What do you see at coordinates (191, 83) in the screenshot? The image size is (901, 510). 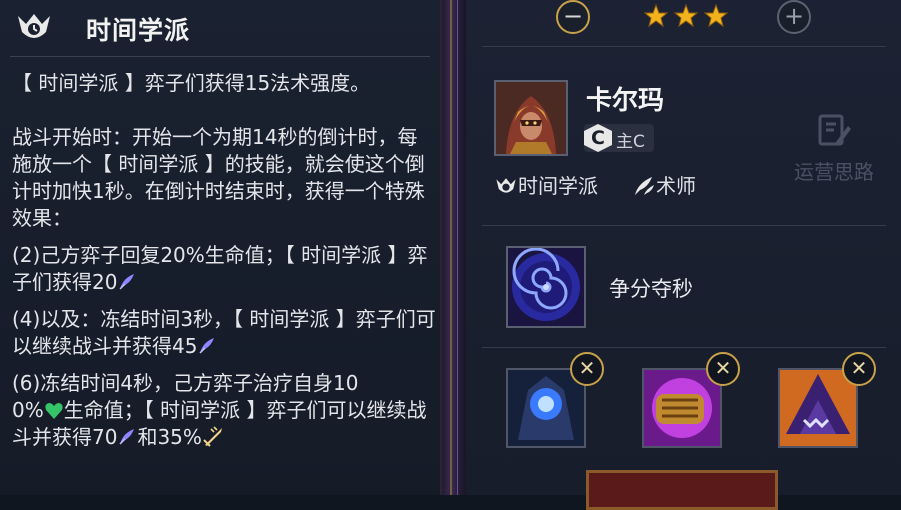 I see `trait-base-bonus: 【 时间学派 】弈子们获得15法术强度。` at bounding box center [191, 83].